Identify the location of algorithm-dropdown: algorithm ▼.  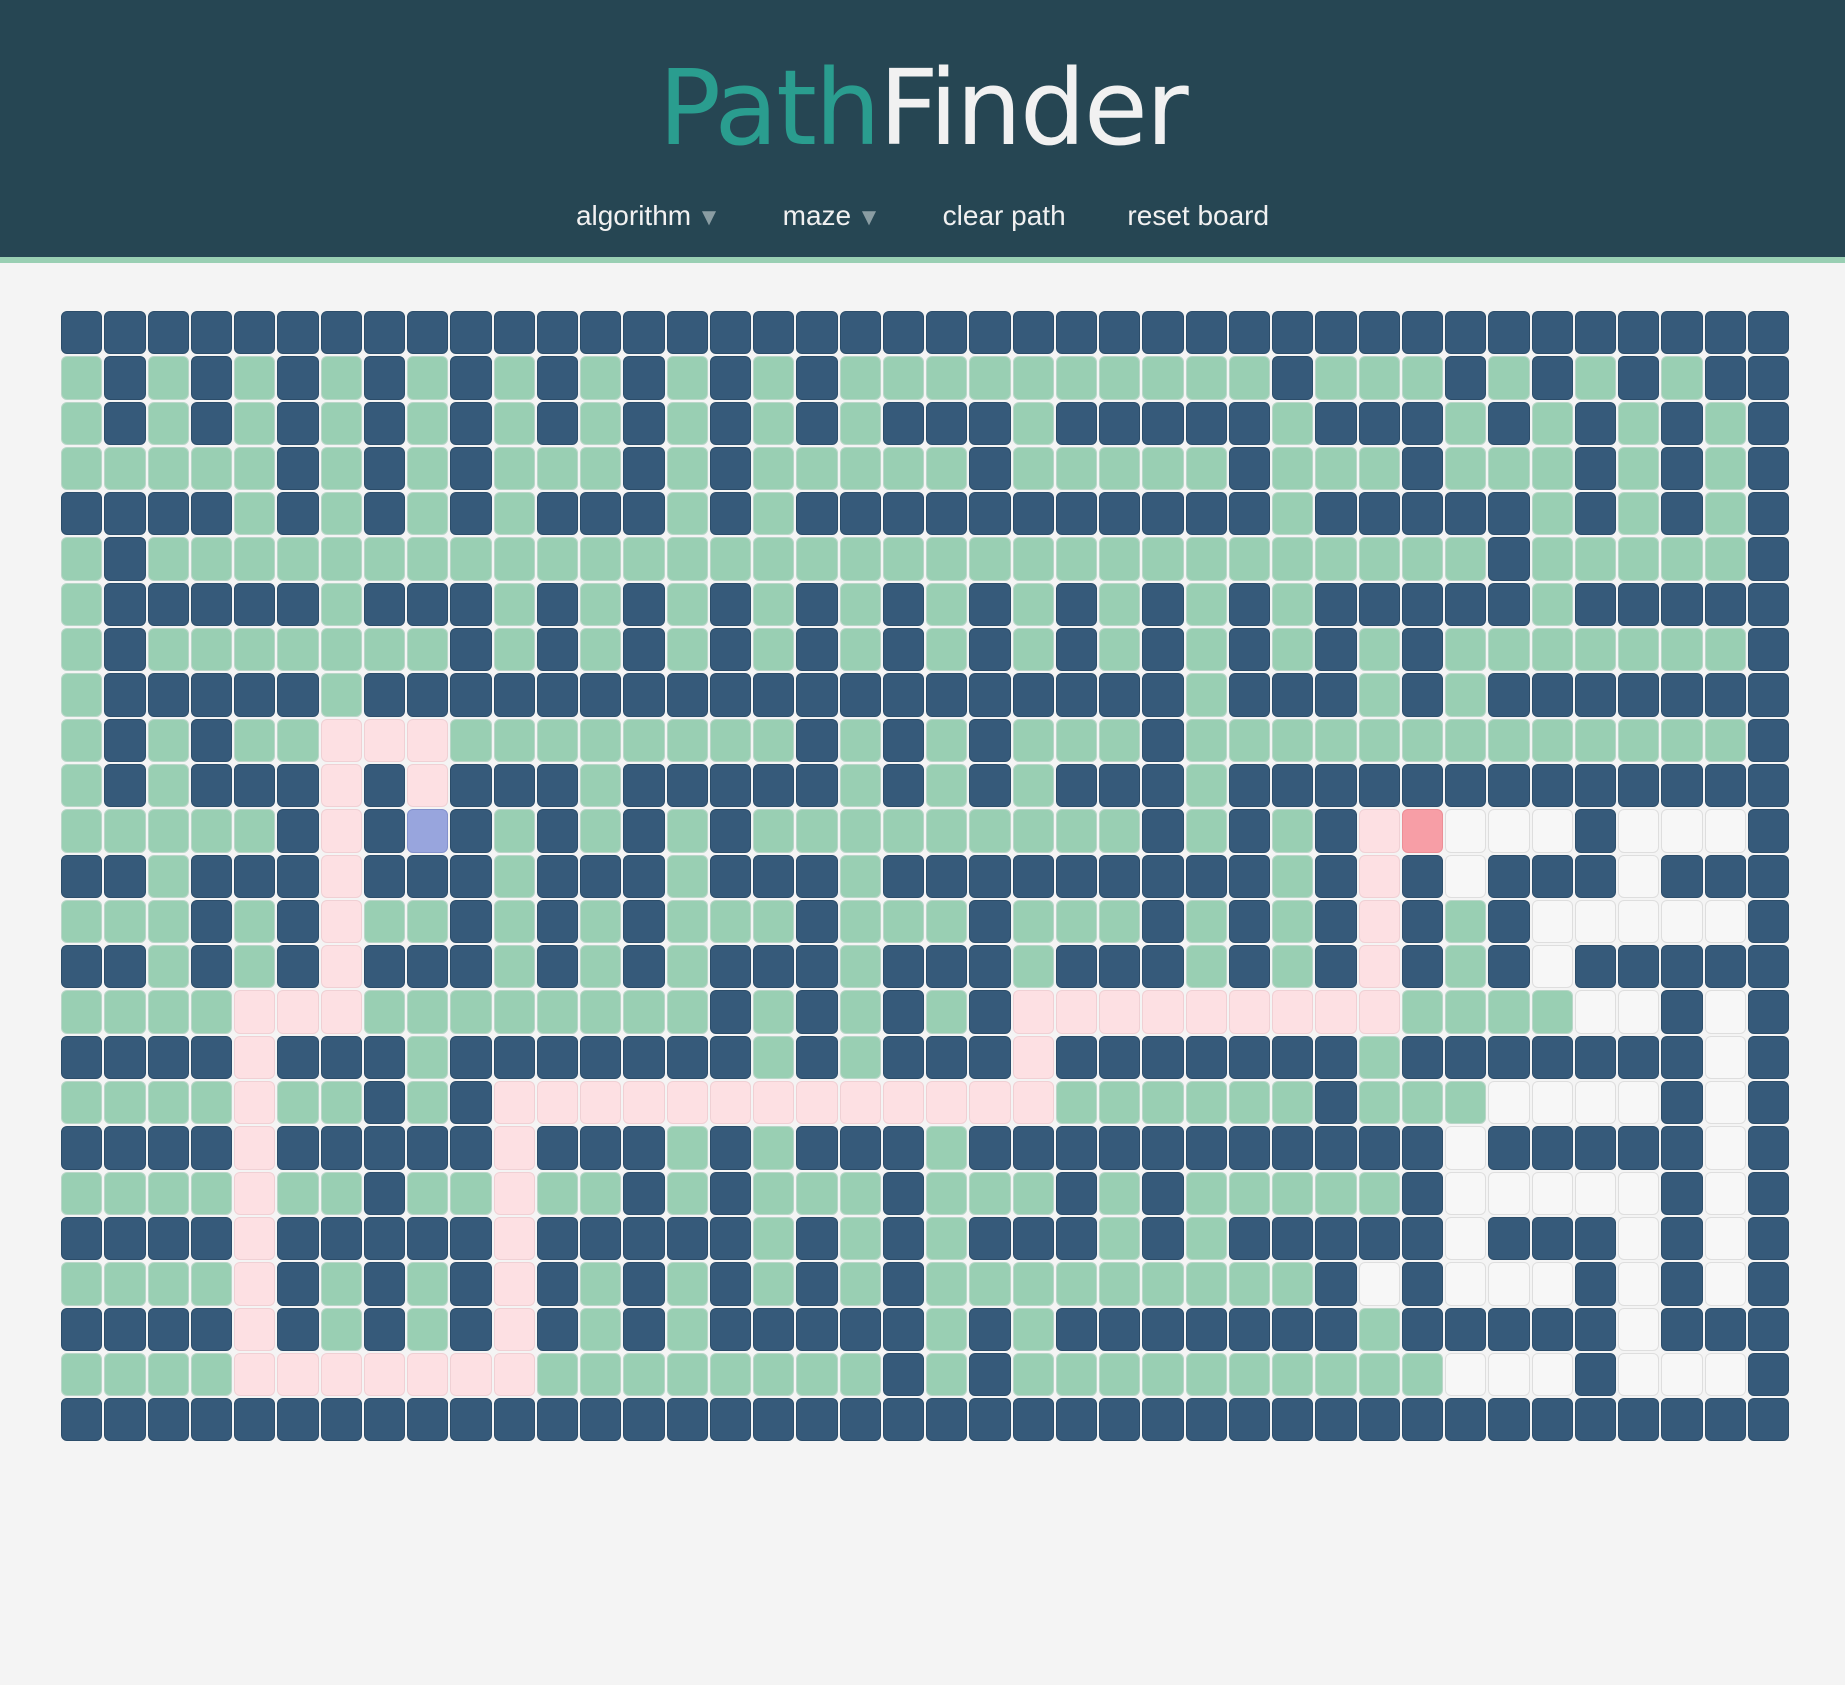
(648, 216).